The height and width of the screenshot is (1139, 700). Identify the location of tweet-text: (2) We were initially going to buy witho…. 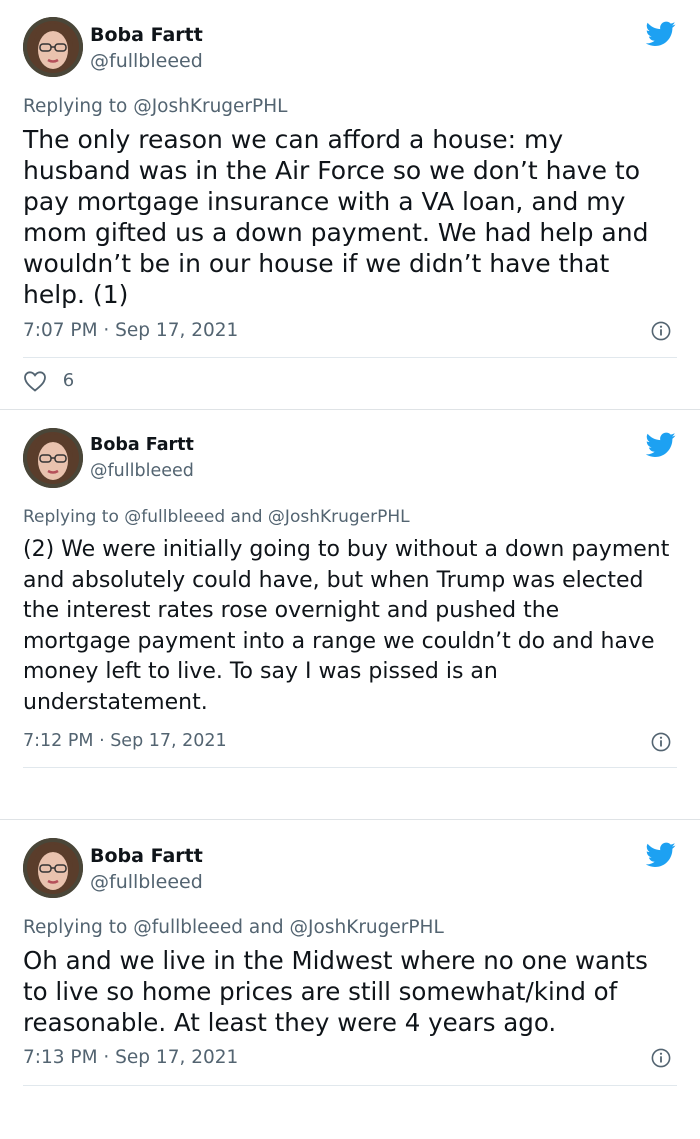
(346, 626).